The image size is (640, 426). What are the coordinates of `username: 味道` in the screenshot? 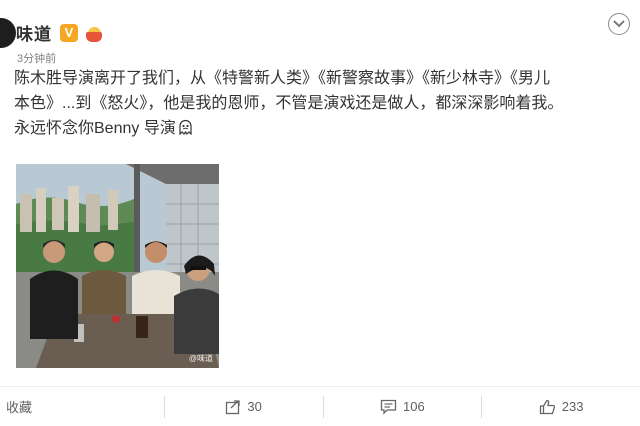 It's located at (34, 32).